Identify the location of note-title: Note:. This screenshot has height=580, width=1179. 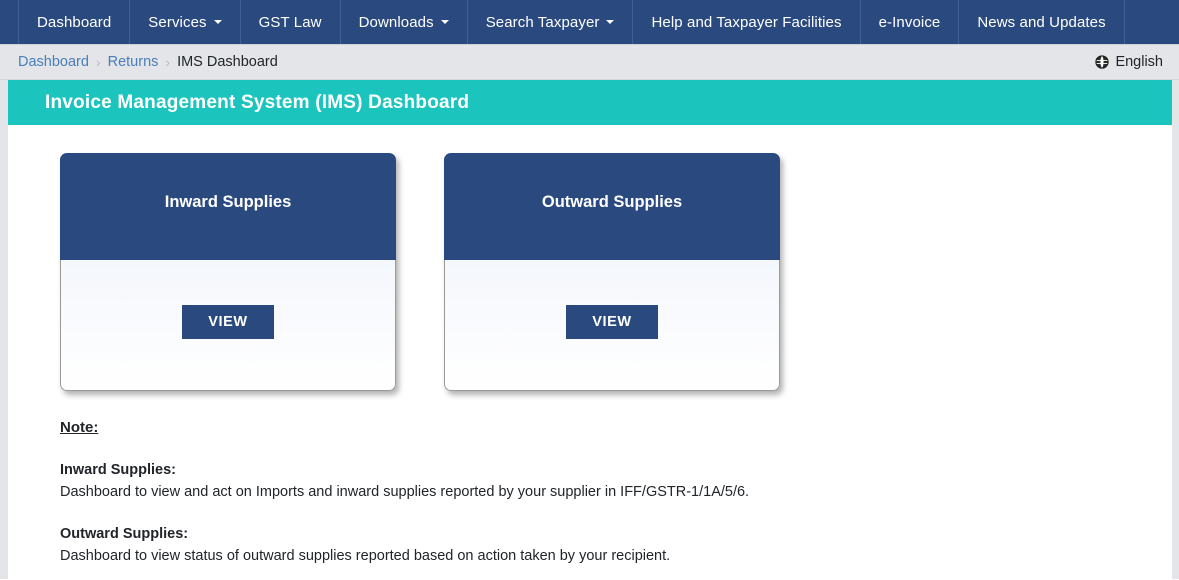
(79, 427).